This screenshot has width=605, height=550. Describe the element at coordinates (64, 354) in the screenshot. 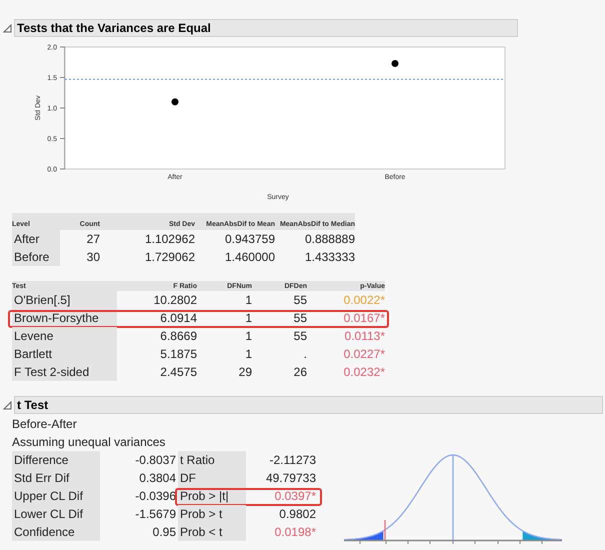

I see `table-cell: Bartlett` at that location.